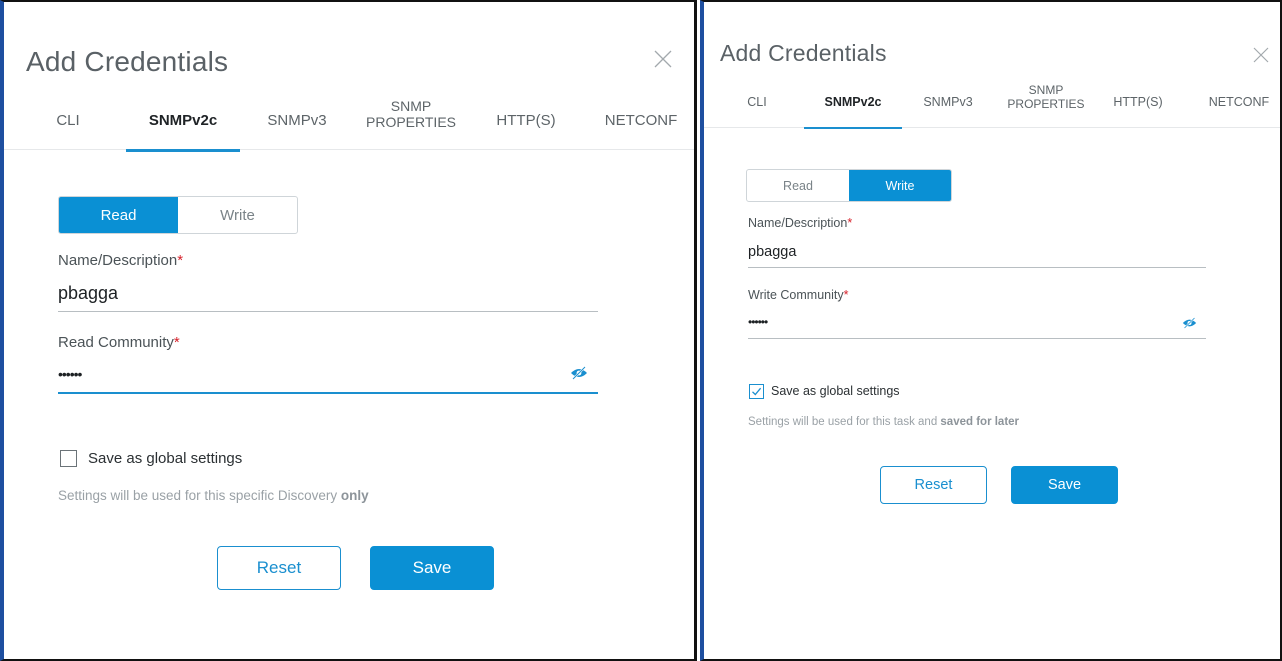 The width and height of the screenshot is (1282, 661). I want to click on read-community-label: Read Community*, so click(119, 342).